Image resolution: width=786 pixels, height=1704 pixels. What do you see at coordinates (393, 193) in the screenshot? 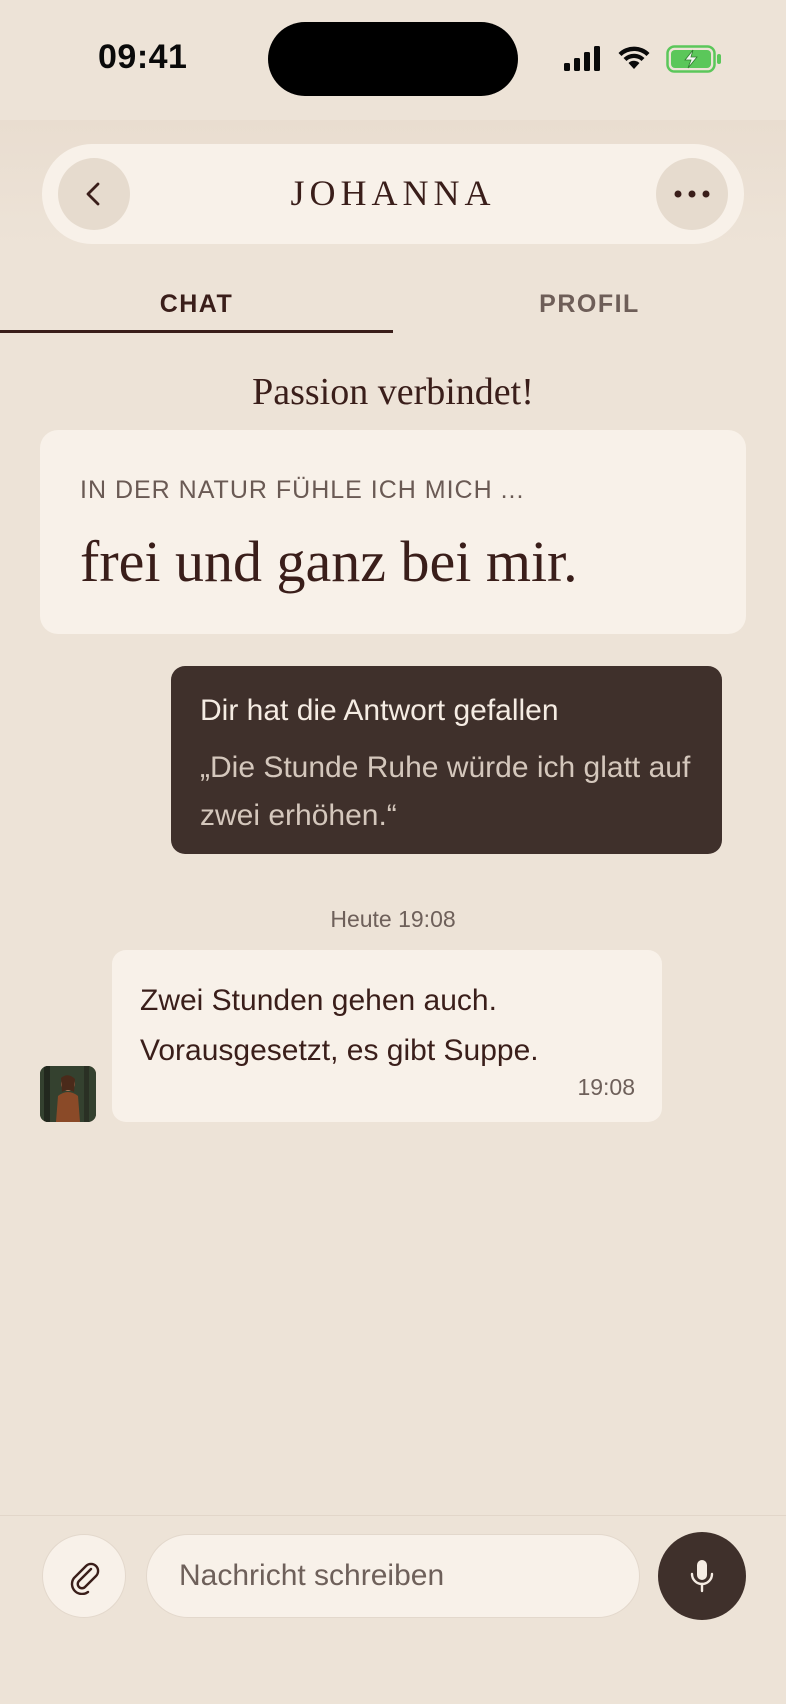
I see `contact-name: JOHANNA` at bounding box center [393, 193].